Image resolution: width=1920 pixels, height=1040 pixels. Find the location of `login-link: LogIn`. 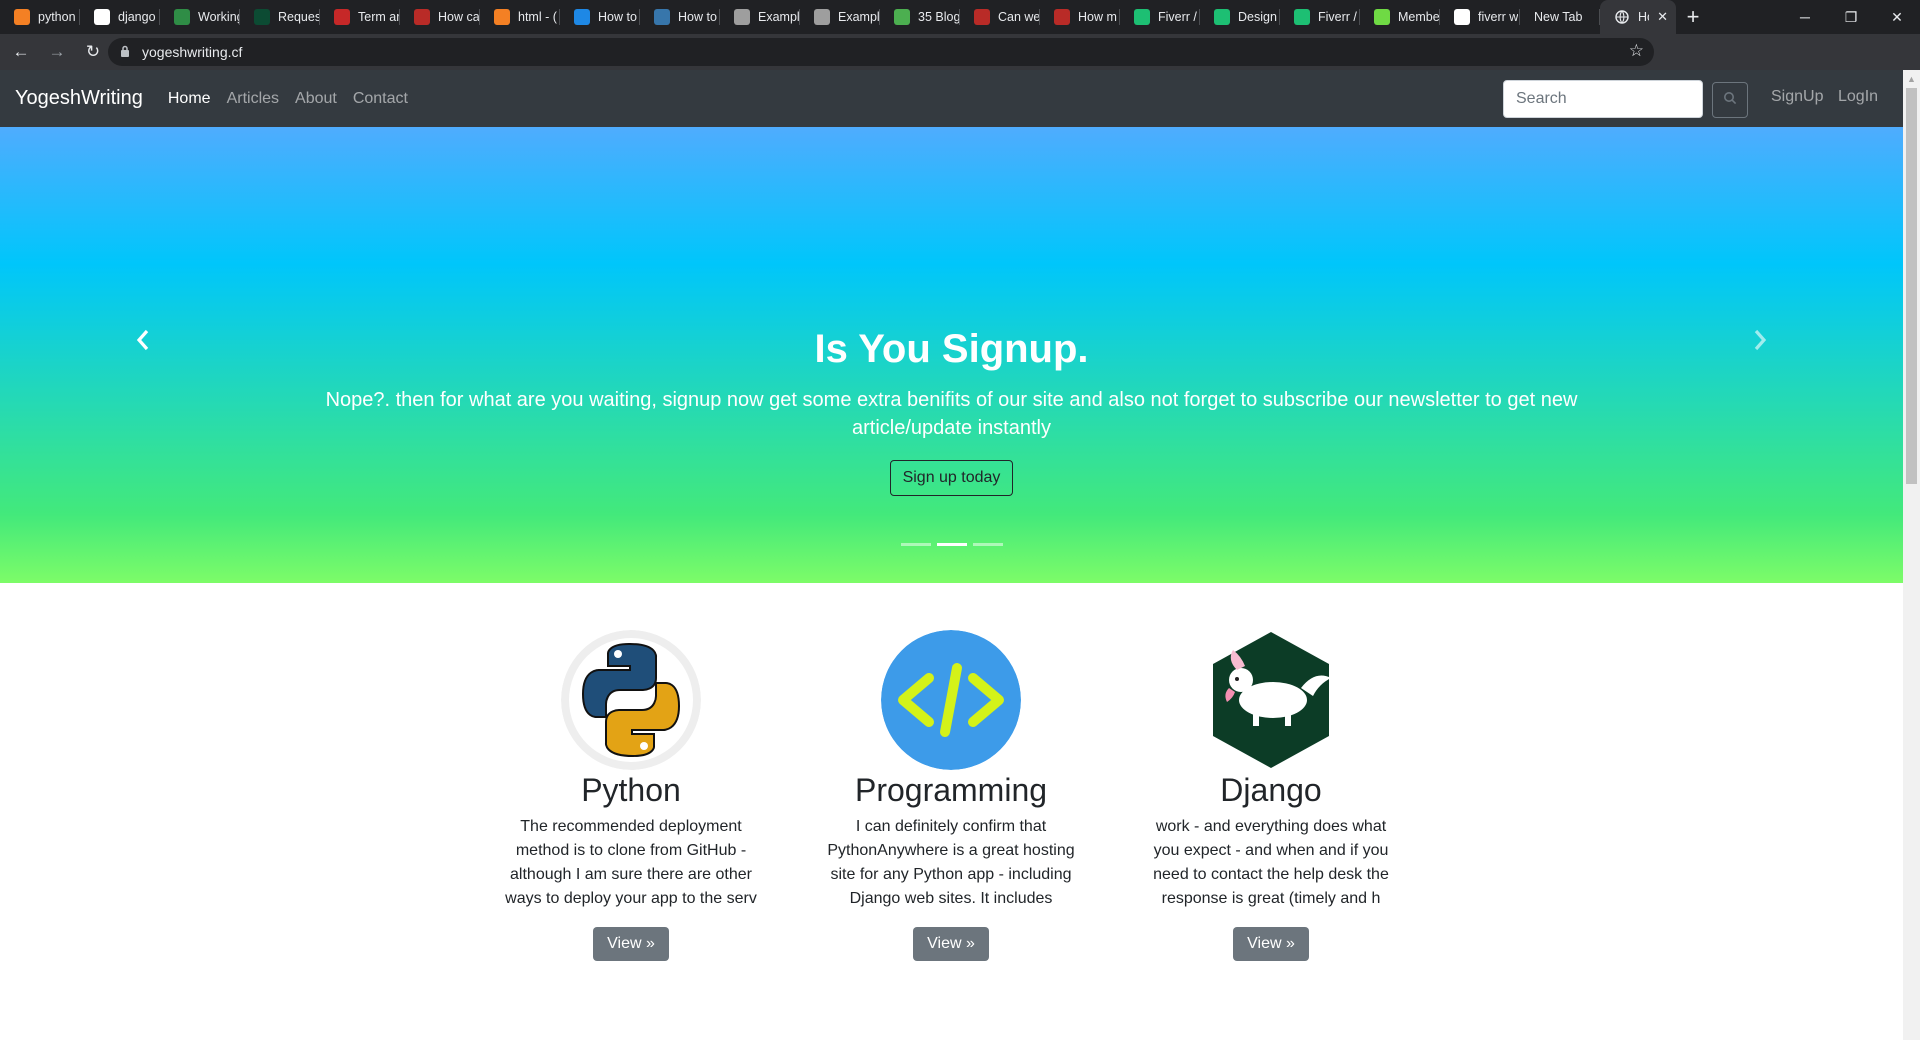

login-link: LogIn is located at coordinates (1858, 97).